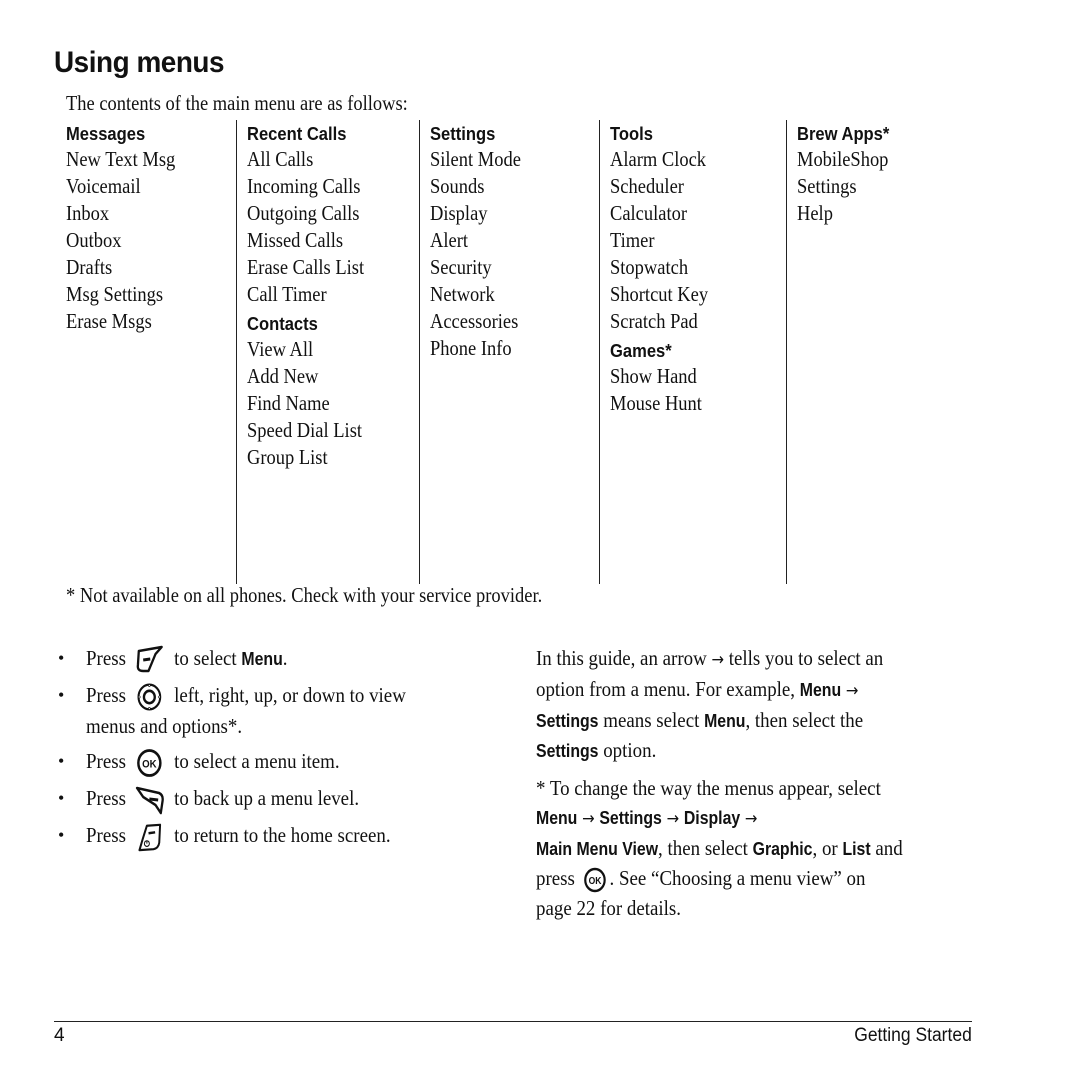  Describe the element at coordinates (659, 294) in the screenshot. I see `menu-item: Shortcut Key` at that location.